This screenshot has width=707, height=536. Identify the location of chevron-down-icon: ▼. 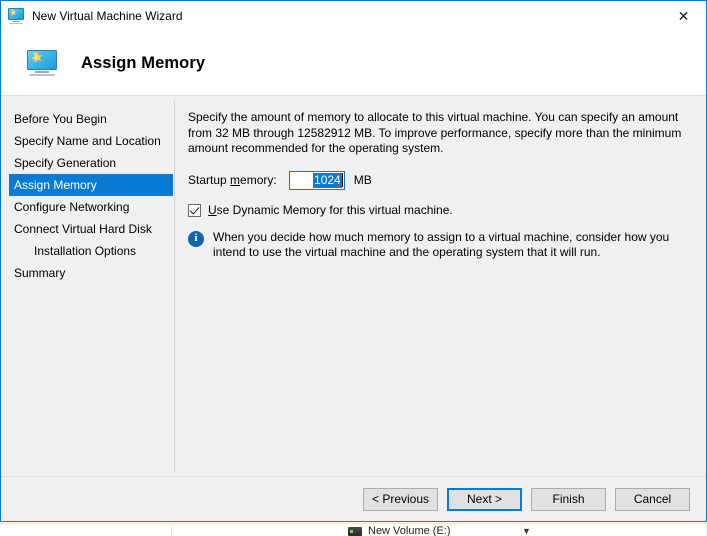
(526, 531).